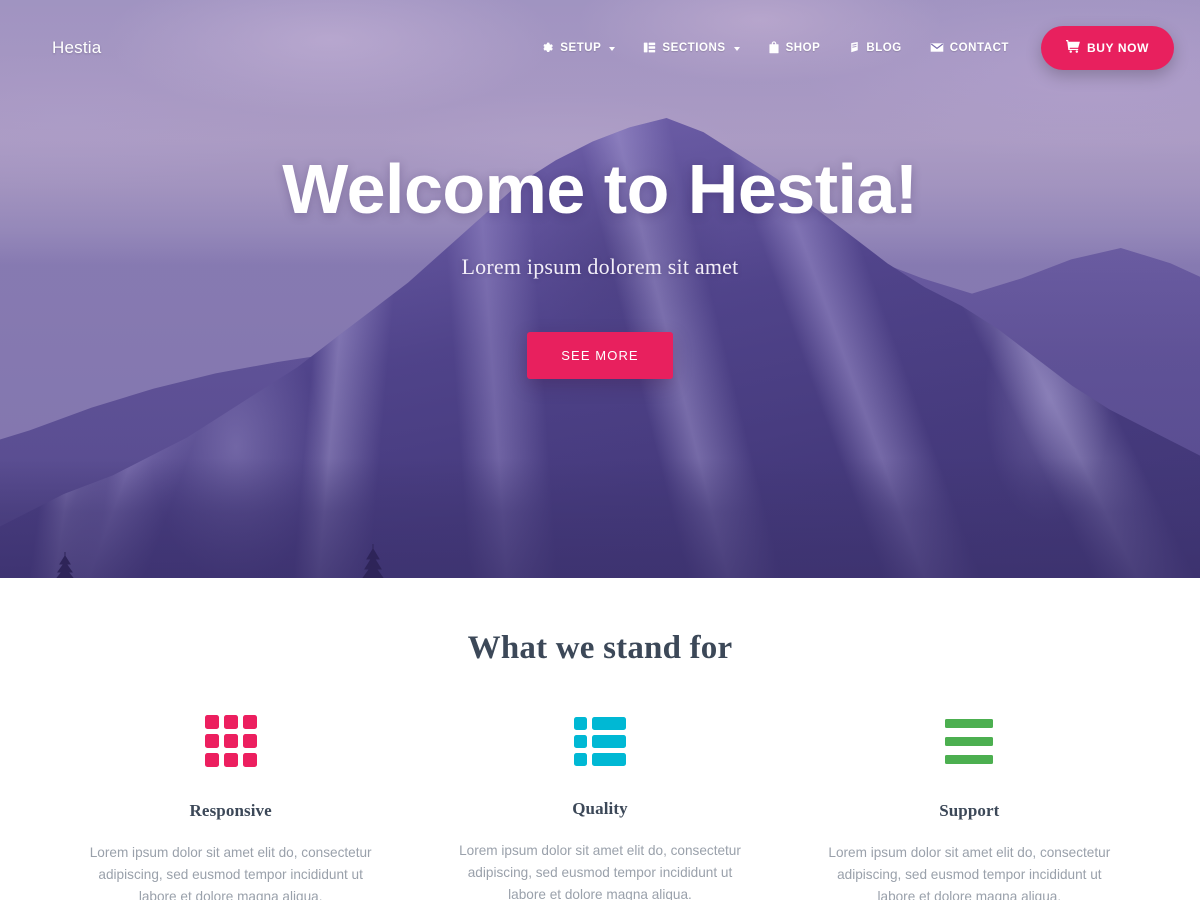  I want to click on grid-icon, so click(230, 741).